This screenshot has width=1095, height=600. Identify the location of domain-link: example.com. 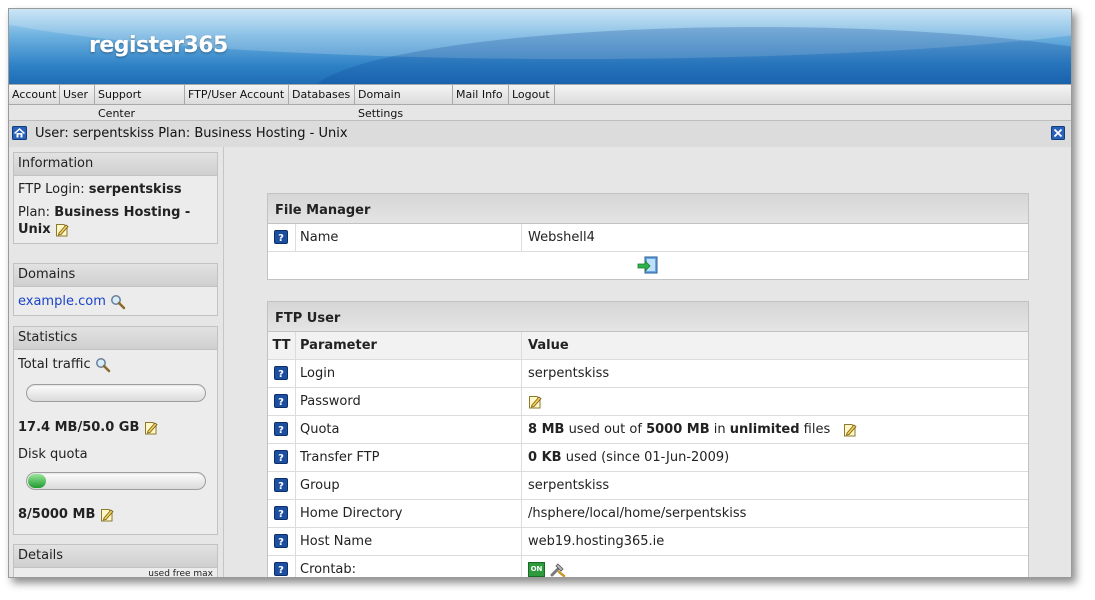
(62, 301).